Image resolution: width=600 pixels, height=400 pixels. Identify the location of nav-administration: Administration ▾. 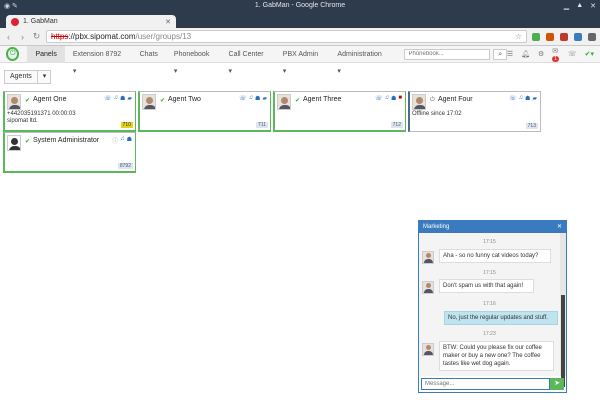
(360, 60).